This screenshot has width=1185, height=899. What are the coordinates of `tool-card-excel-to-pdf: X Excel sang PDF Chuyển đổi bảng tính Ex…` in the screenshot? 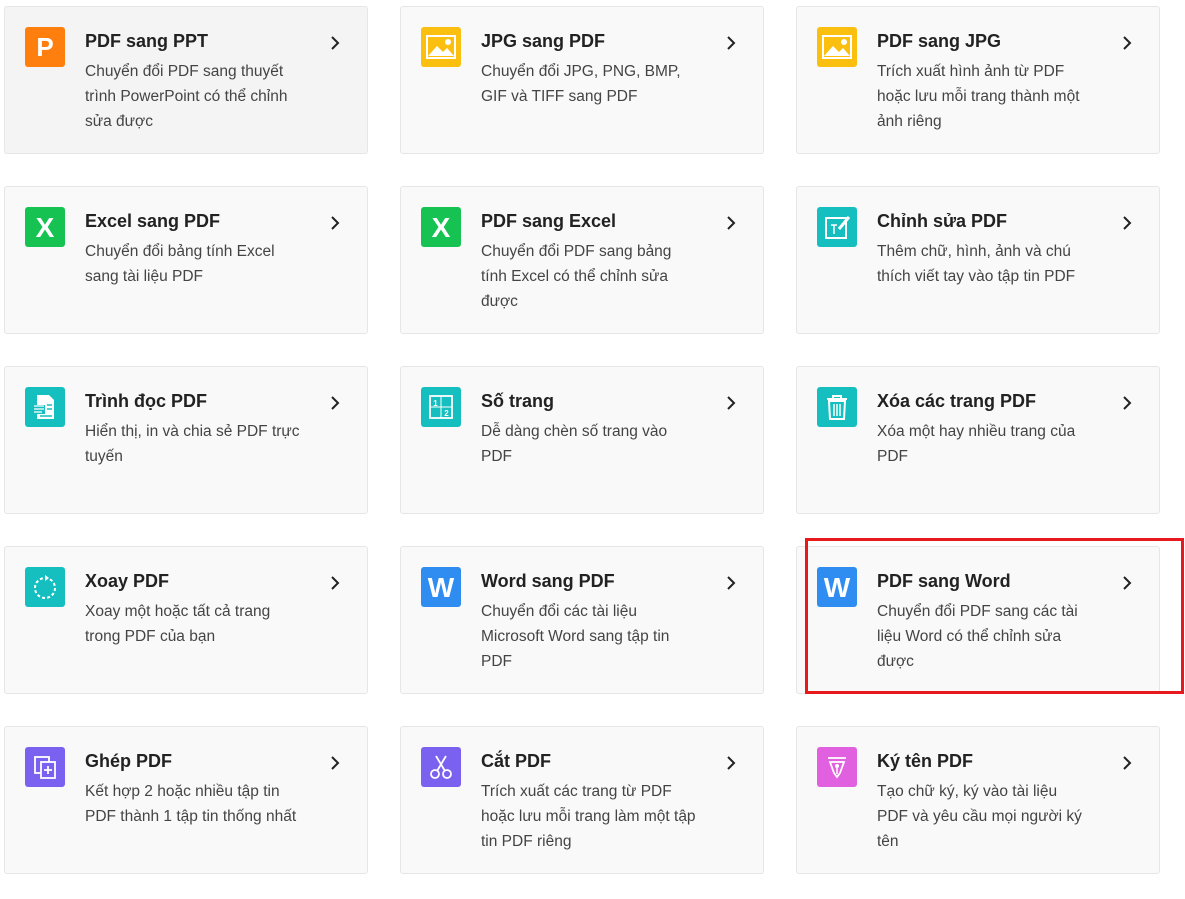 It's located at (186, 260).